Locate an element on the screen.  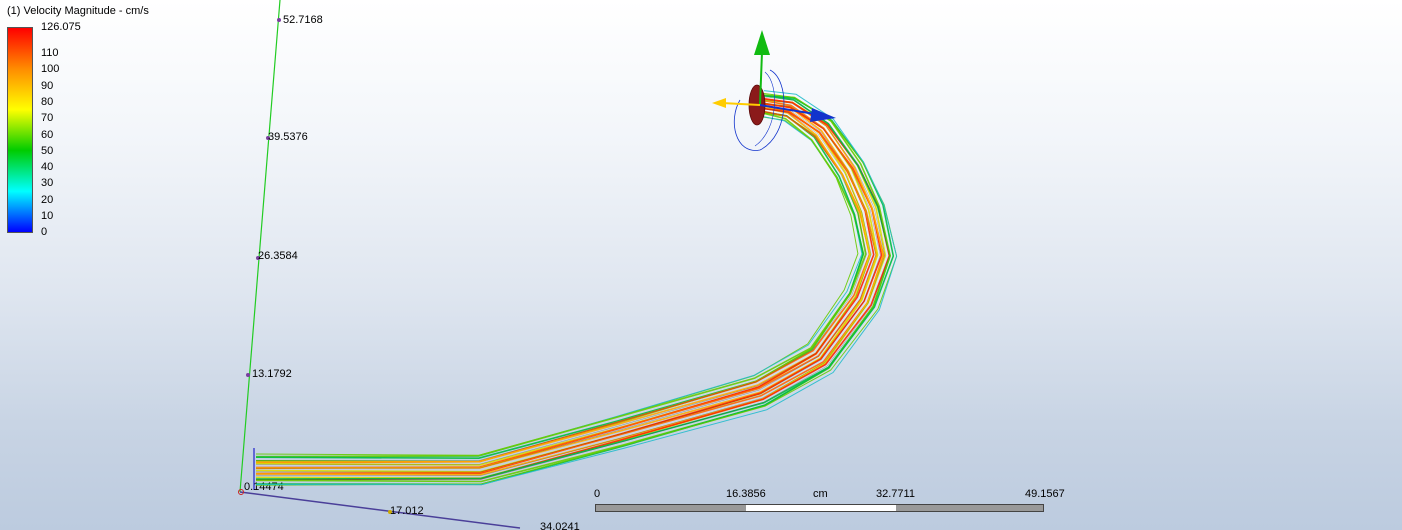
horizontal-axis is located at coordinates (380, 510).